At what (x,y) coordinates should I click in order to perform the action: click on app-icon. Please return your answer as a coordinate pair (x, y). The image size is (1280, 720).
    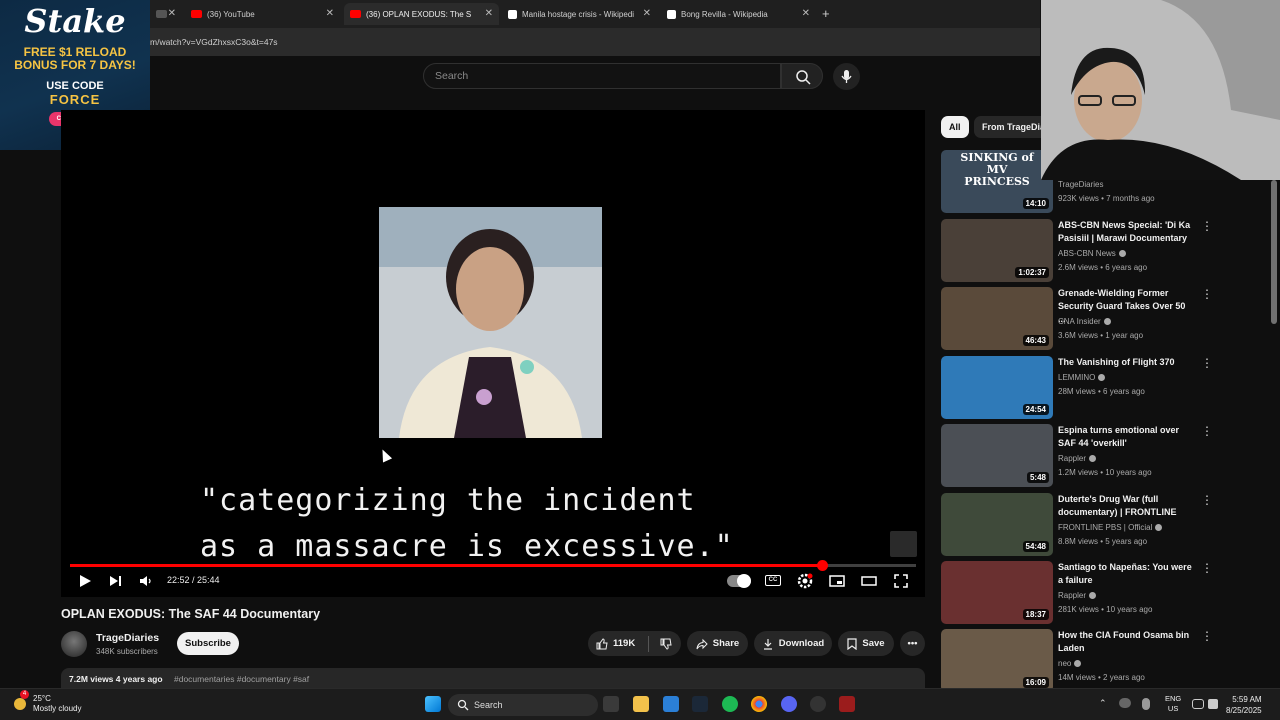
    Looking at the image, I should click on (847, 704).